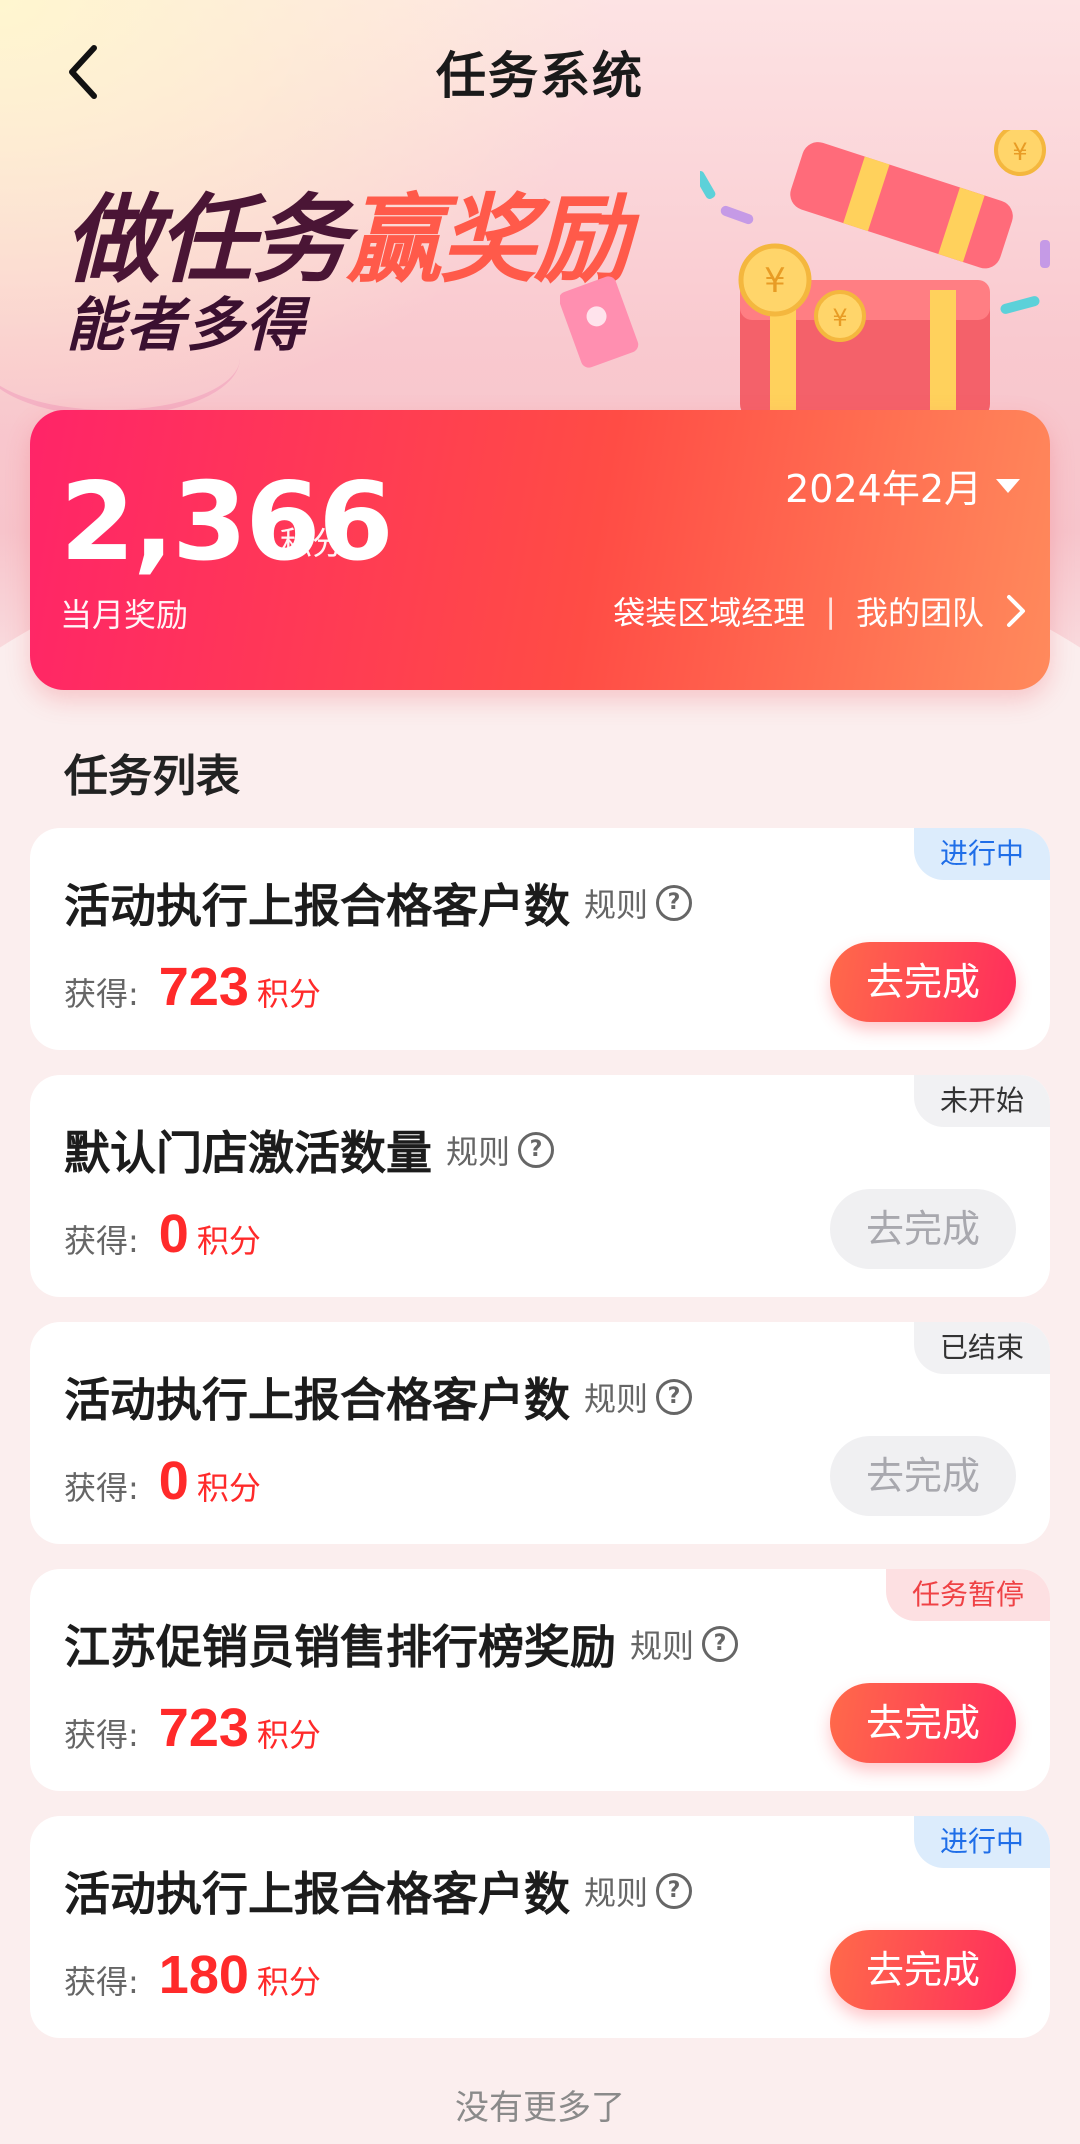  I want to click on task-card: 进行中 活动执行上报合格客户数 规则 ? 获得: 723 积分 去完成, so click(540, 939).